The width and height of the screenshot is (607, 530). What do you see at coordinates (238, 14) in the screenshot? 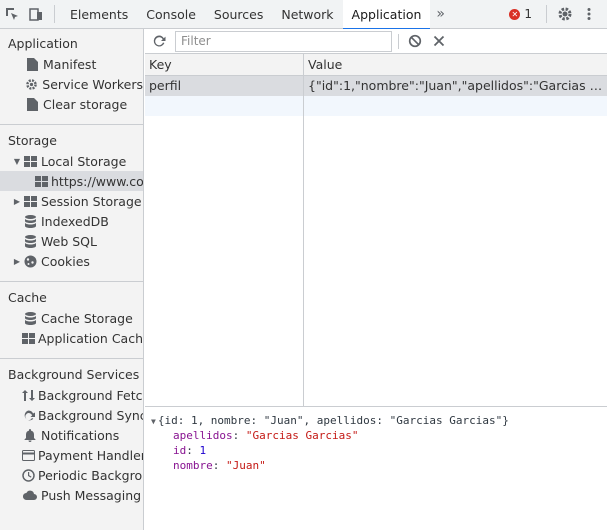
I see `tab-sources: Sources` at bounding box center [238, 14].